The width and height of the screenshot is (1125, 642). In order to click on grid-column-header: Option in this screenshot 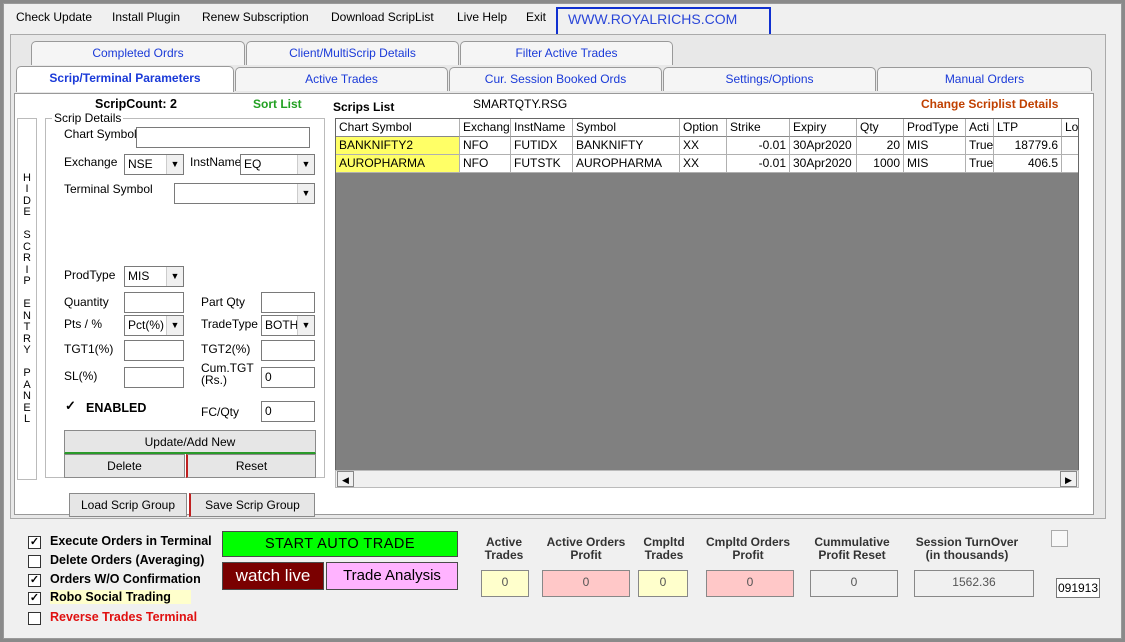, I will do `click(703, 128)`.